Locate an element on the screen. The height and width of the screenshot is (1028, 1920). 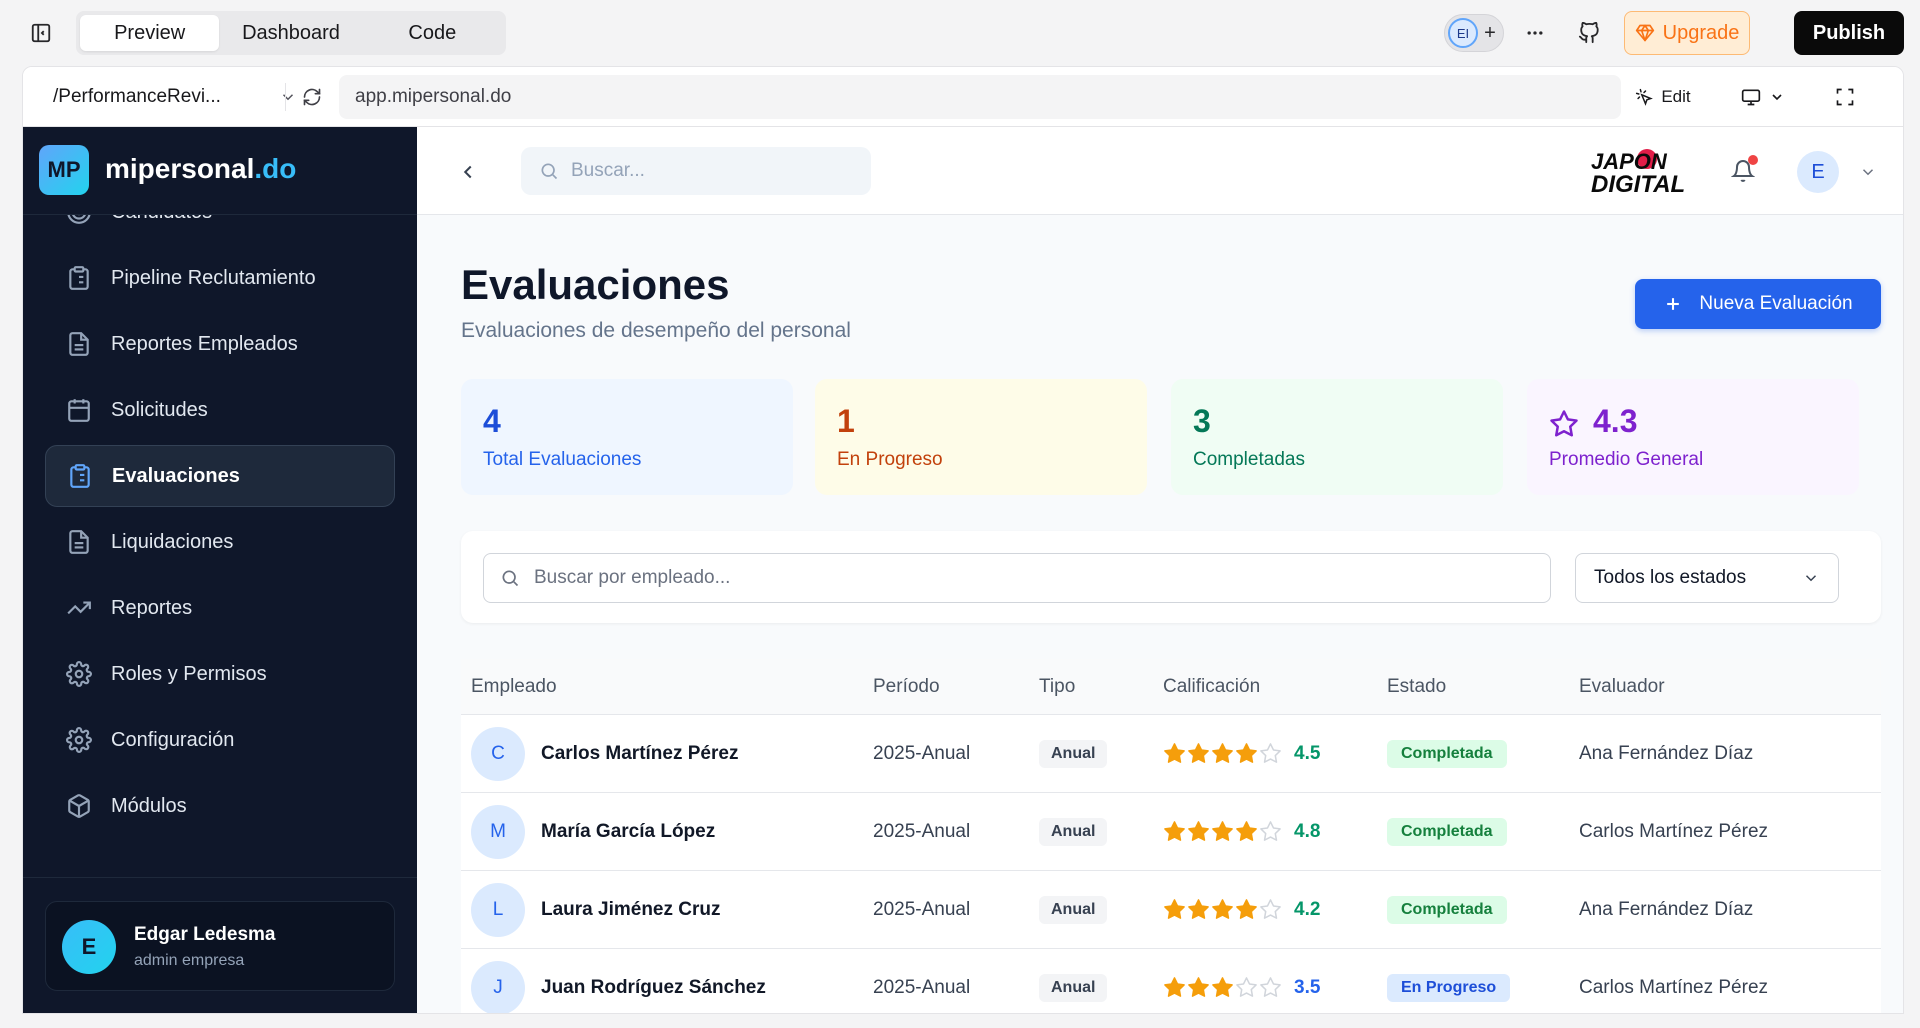
sidebar-item-reportes-empleados: Reportes Empleados is located at coordinates (220, 344).